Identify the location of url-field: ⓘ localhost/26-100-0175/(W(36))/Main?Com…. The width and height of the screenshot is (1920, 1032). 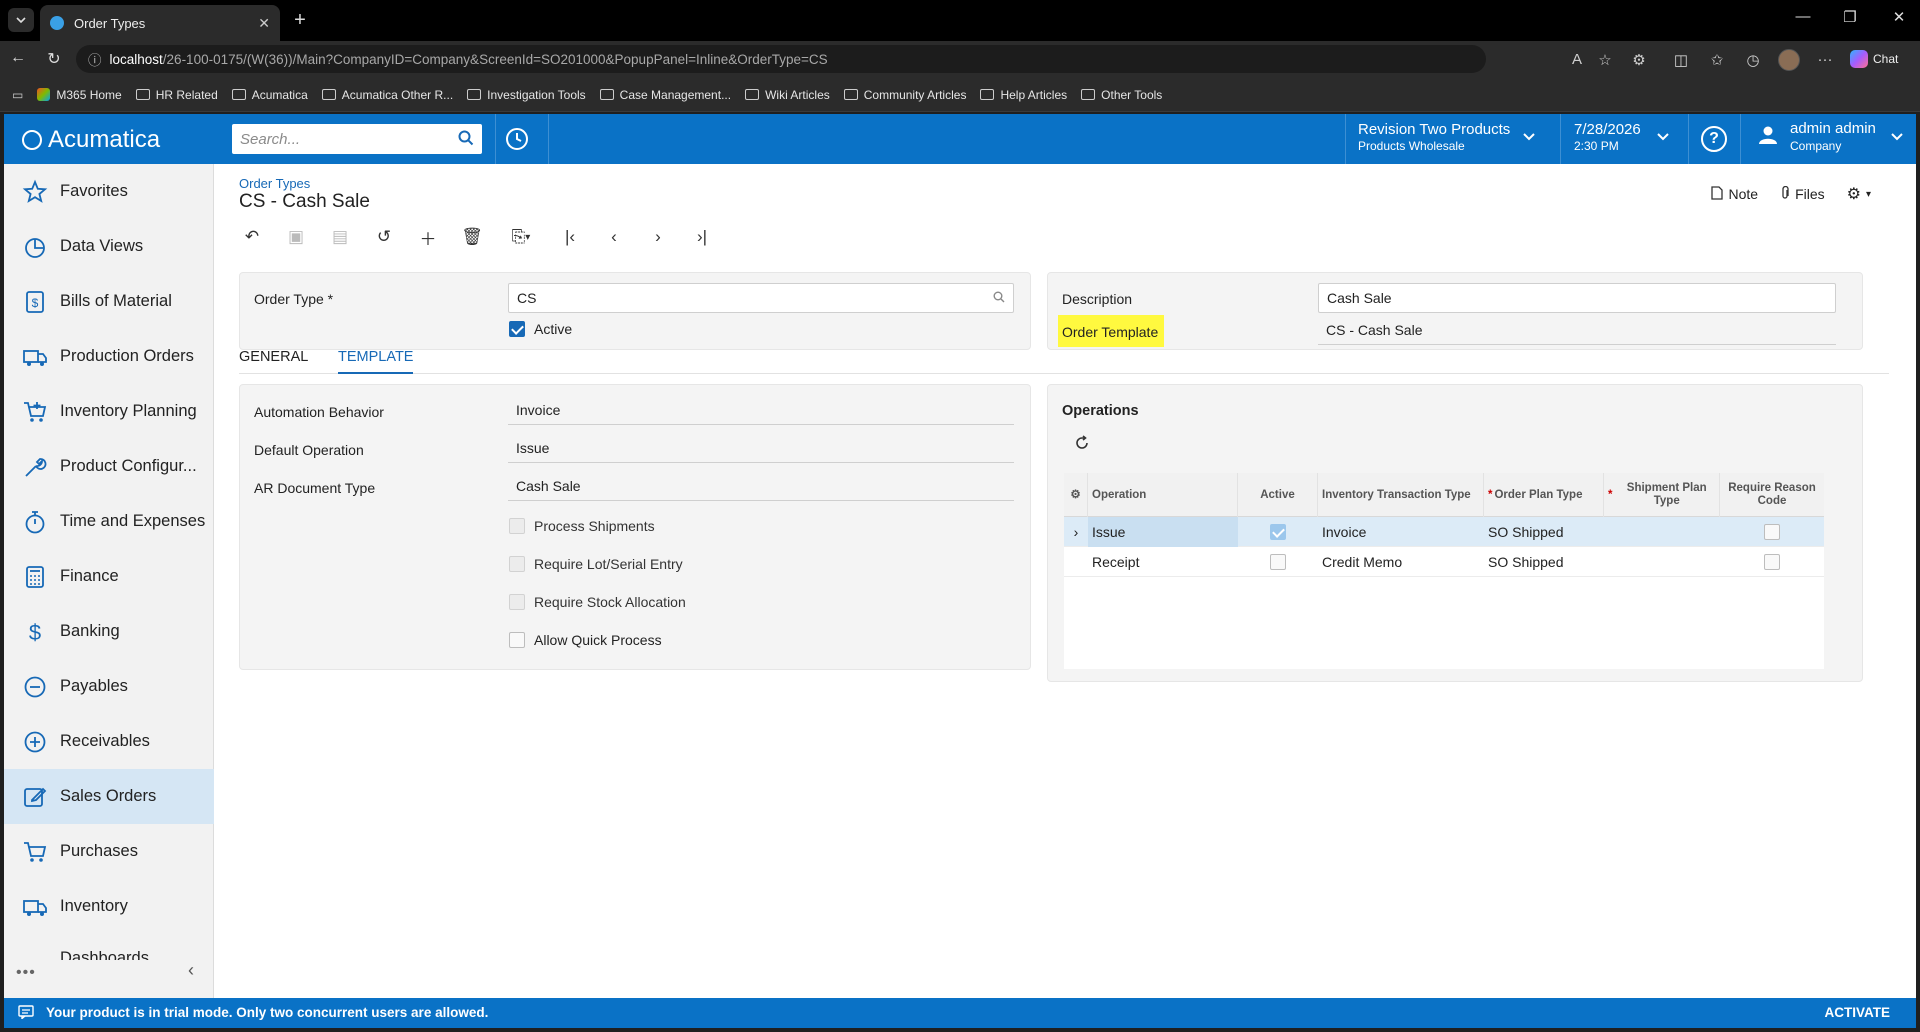
(781, 59).